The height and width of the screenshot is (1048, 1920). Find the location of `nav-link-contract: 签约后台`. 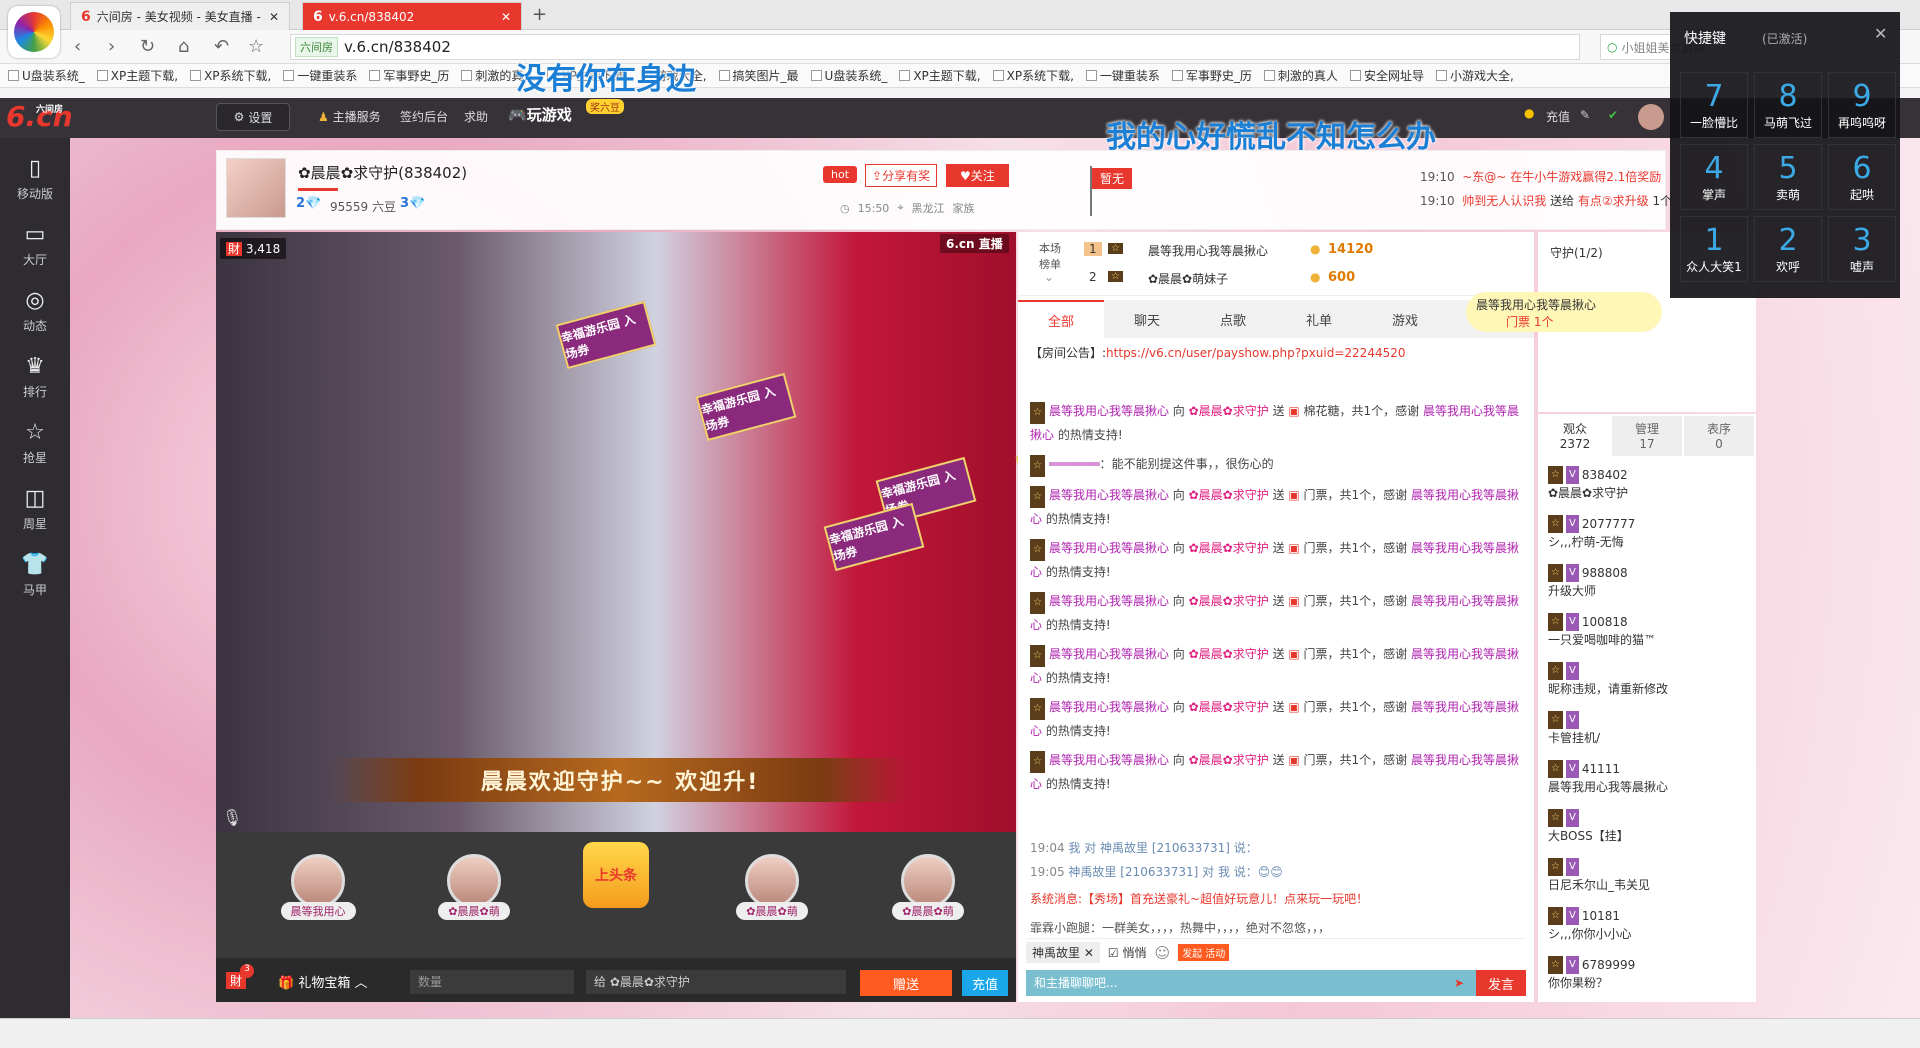

nav-link-contract: 签约后台 is located at coordinates (424, 116).